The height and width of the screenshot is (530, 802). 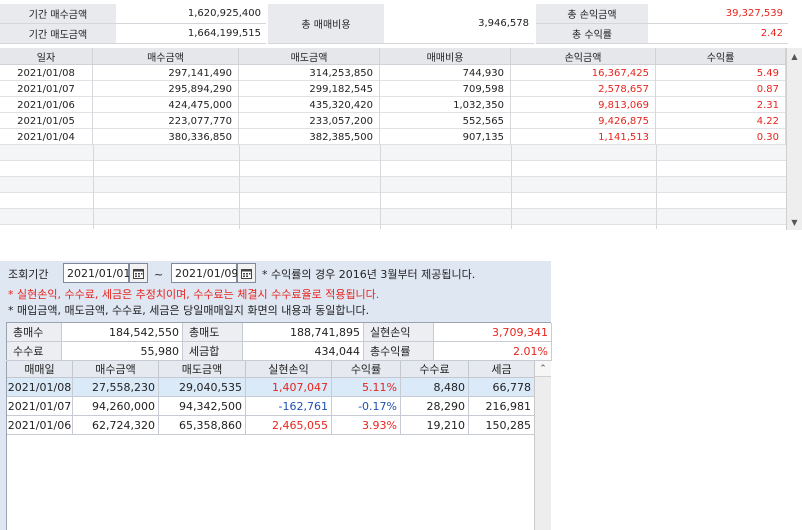 What do you see at coordinates (502, 369) in the screenshot?
I see `col-header-tax: 세금` at bounding box center [502, 369].